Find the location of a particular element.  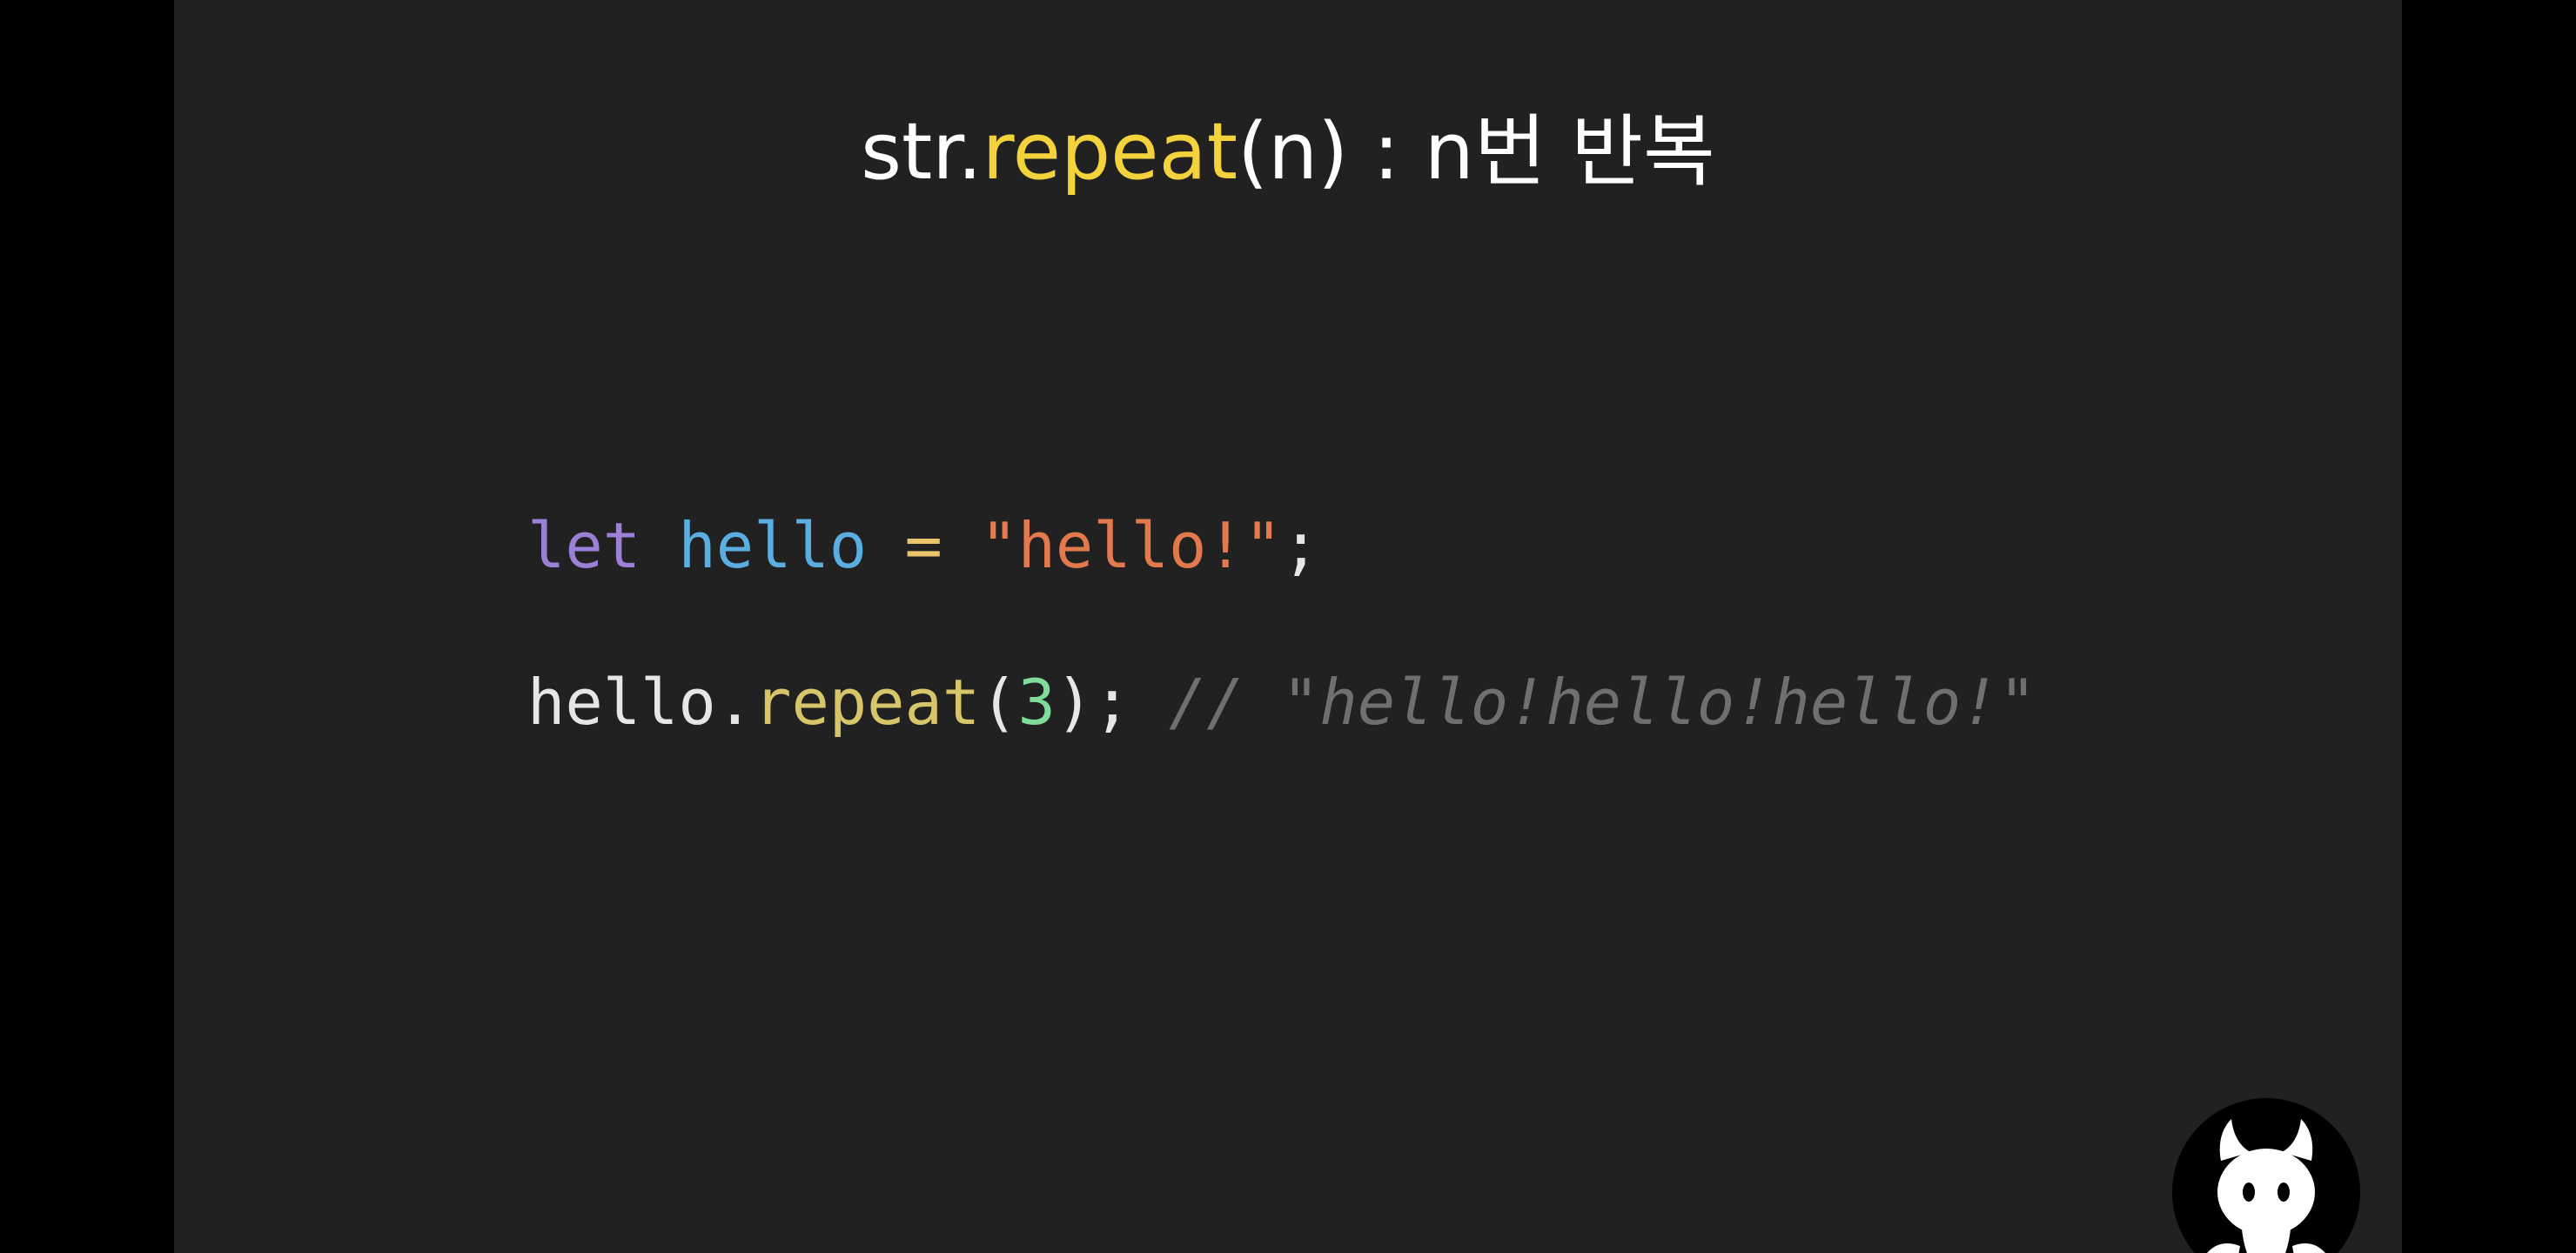

let-keyword: let is located at coordinates (584, 545).